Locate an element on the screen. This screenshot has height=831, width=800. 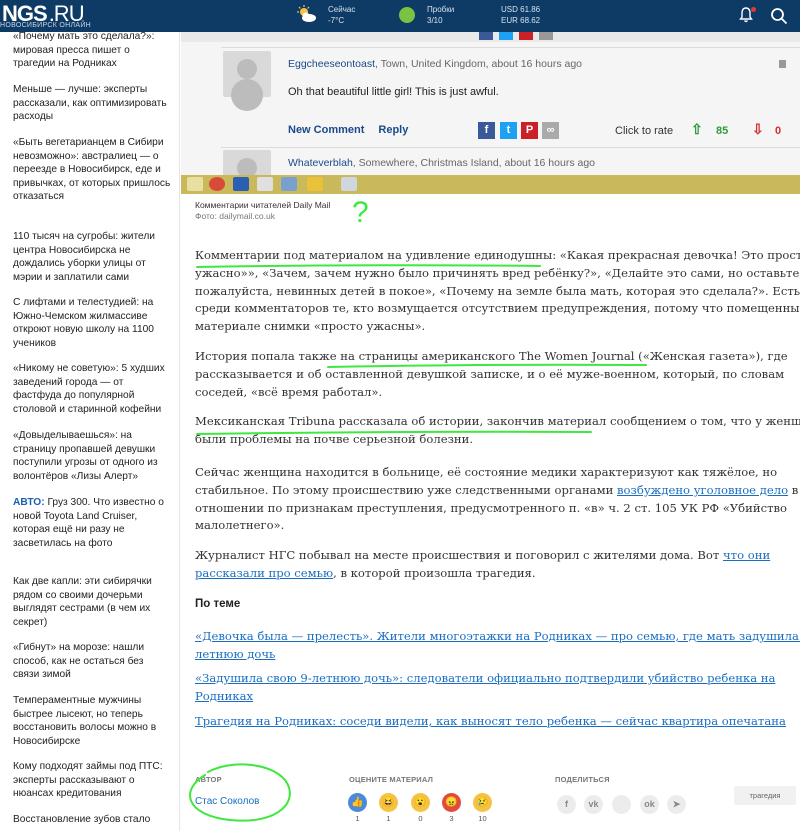
rate-label: ОЦЕНИТЕ МАТЕРИАЛ is located at coordinates (391, 779).